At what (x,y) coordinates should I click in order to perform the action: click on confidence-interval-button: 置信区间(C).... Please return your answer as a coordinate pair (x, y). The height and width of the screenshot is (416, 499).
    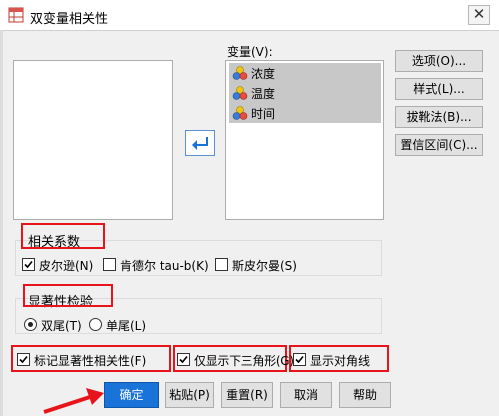
    Looking at the image, I should click on (439, 145).